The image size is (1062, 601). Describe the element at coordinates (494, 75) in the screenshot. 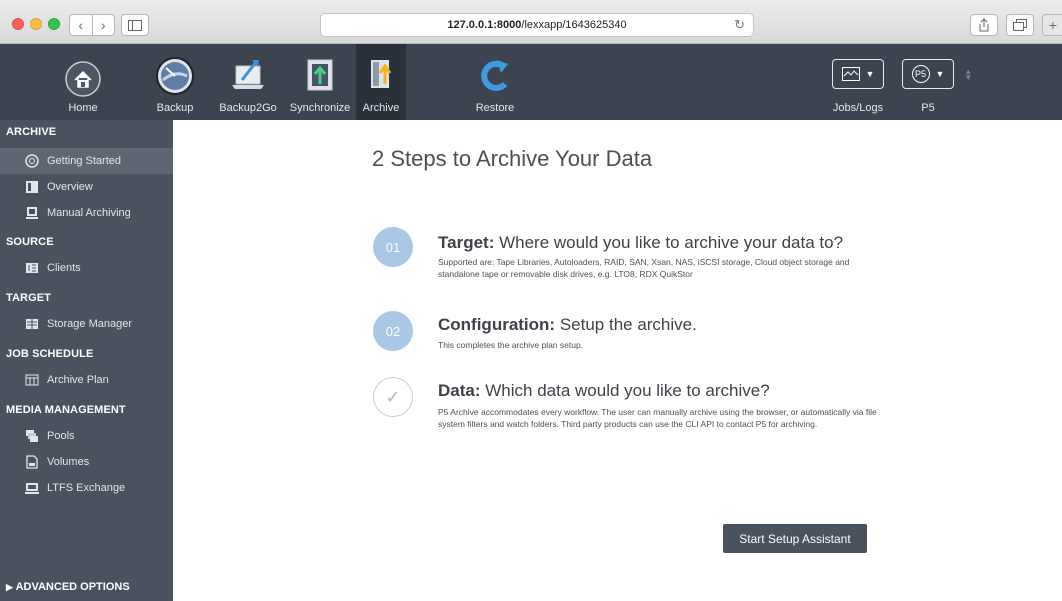

I see `restore-icon` at that location.